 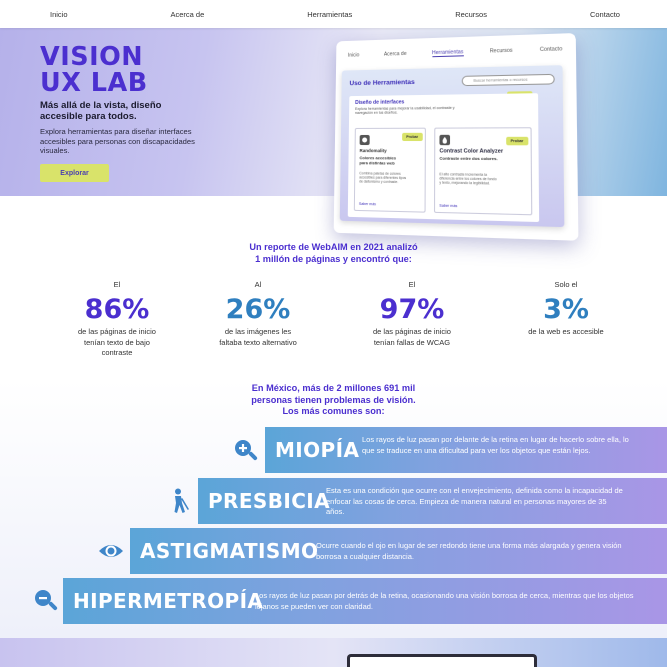 I want to click on hero-title: VISION UX LAB, so click(x=94, y=70).